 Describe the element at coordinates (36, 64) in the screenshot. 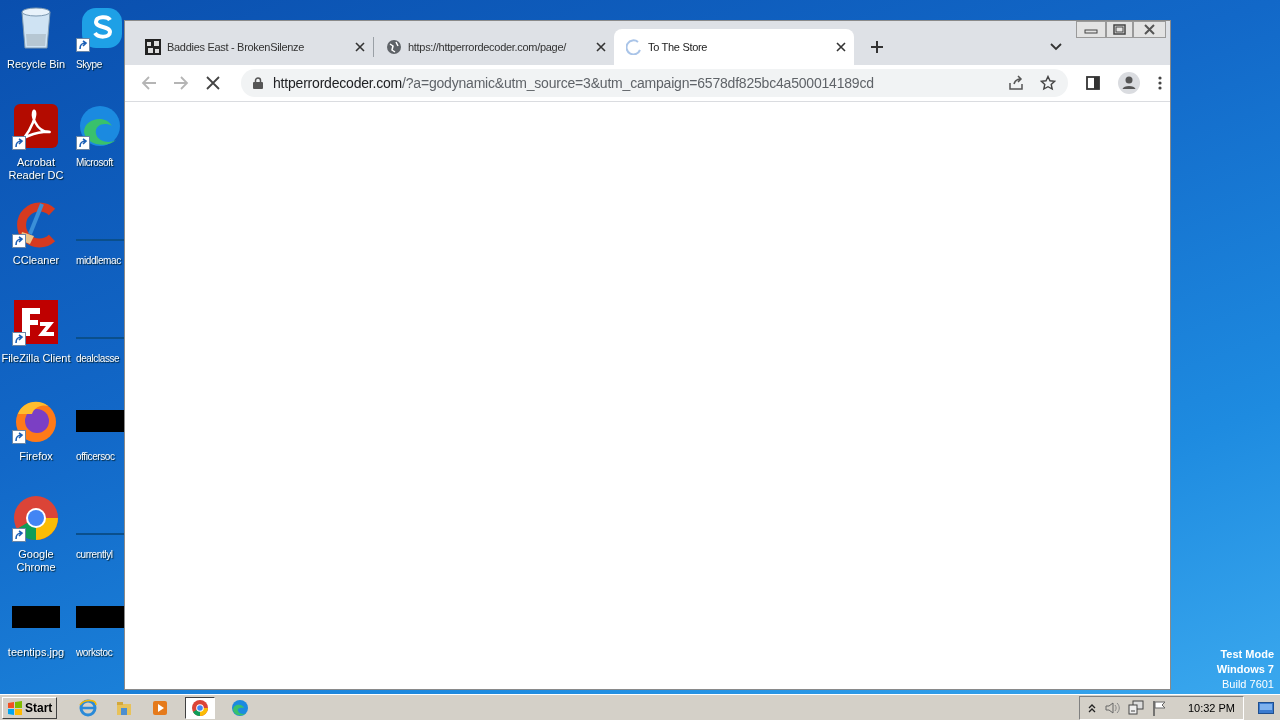

I see `icon-label: Recycle Bin` at that location.